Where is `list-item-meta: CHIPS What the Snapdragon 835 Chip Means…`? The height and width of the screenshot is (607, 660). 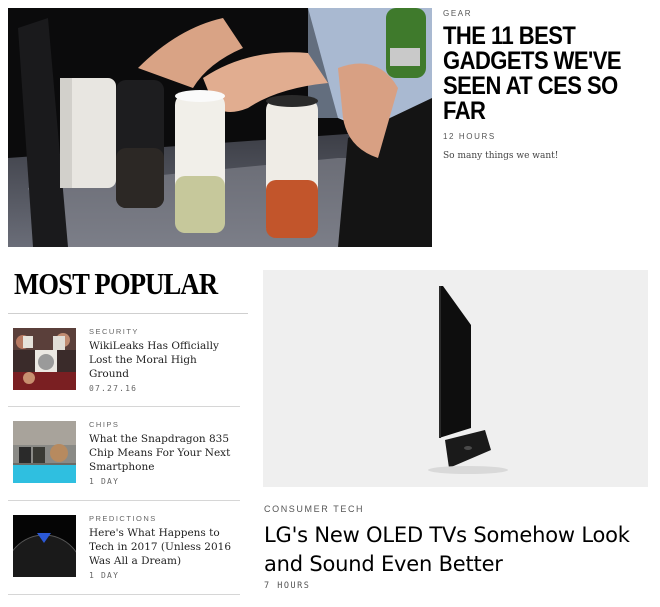
list-item-meta: CHIPS What the Snapdragon 835 Chip Means… is located at coordinates (164, 453).